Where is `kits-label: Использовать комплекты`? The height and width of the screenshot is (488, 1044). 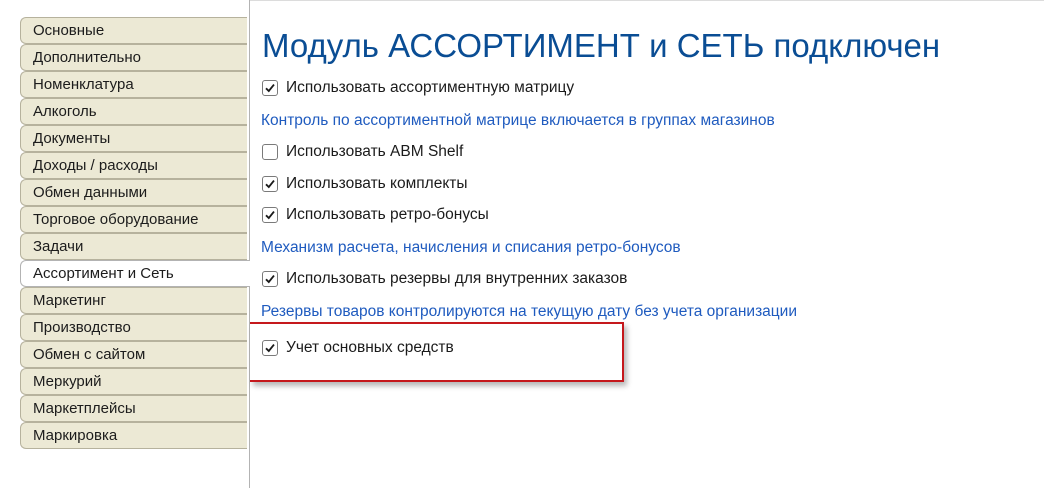
kits-label: Использовать комплекты is located at coordinates (377, 183).